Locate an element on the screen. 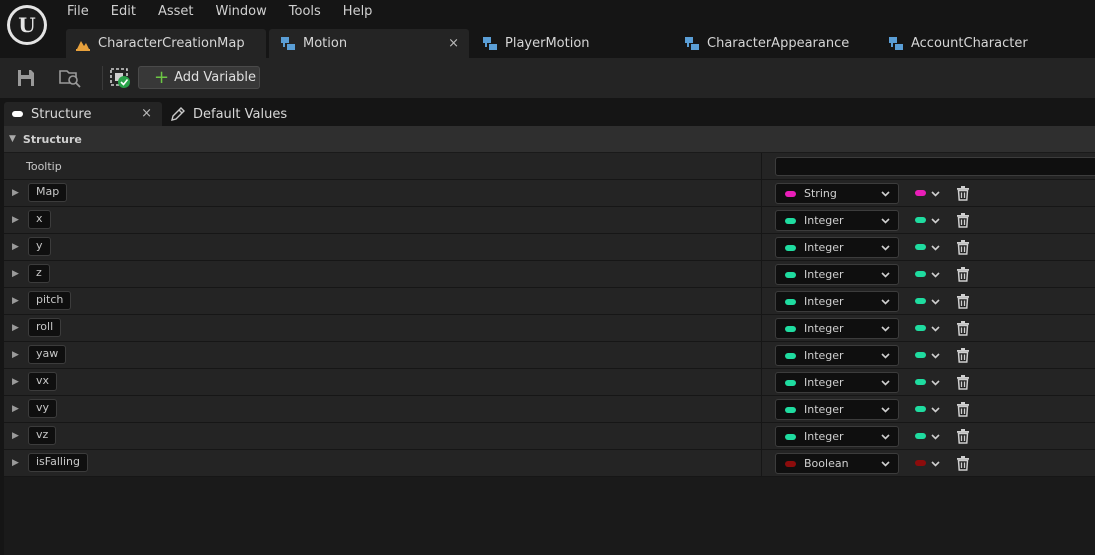  variable-name-field: z is located at coordinates (39, 273).